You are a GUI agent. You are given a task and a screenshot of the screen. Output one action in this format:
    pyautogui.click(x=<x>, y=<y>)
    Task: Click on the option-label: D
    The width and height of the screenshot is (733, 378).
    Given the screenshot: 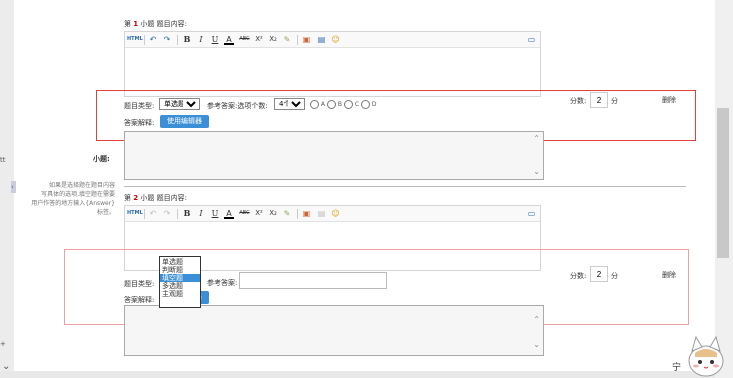 What is the action you would take?
    pyautogui.click(x=374, y=104)
    